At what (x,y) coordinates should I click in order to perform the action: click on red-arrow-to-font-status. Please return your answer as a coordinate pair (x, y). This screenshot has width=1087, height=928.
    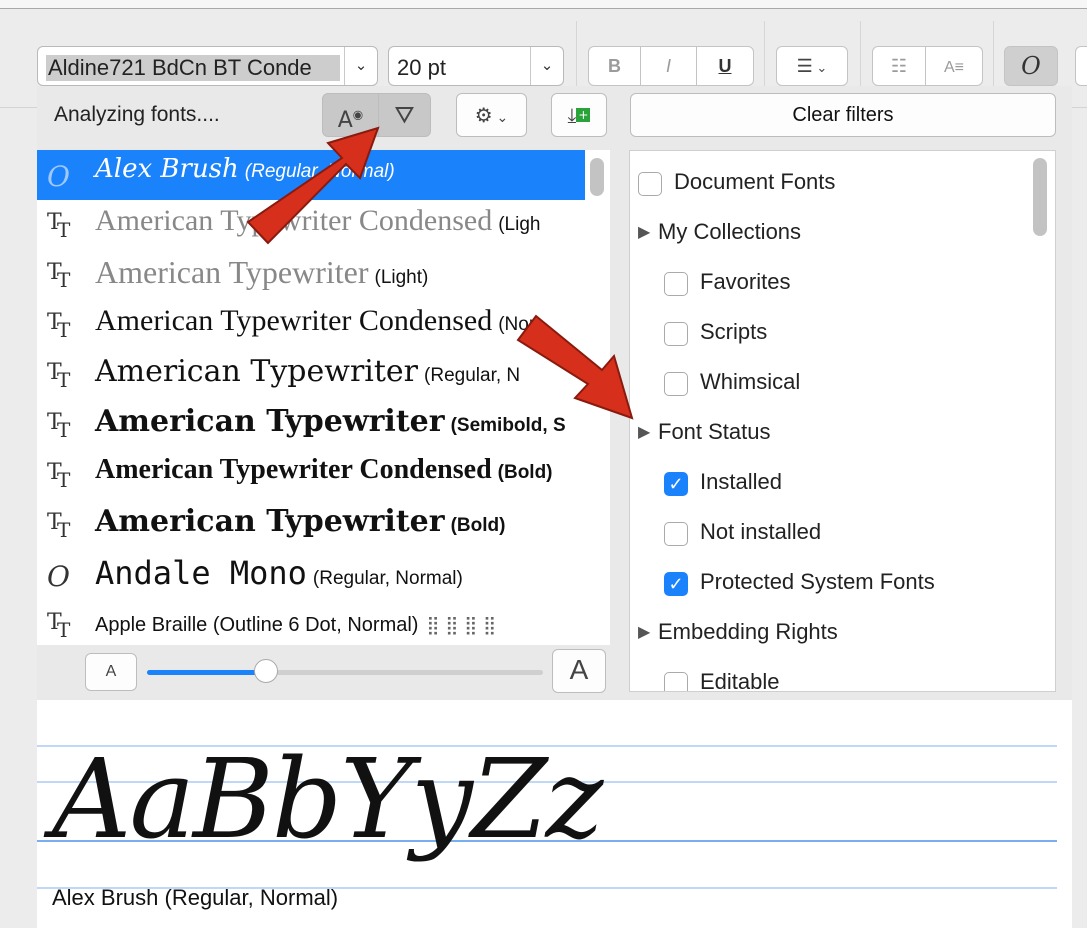
    Looking at the image, I should click on (575, 367).